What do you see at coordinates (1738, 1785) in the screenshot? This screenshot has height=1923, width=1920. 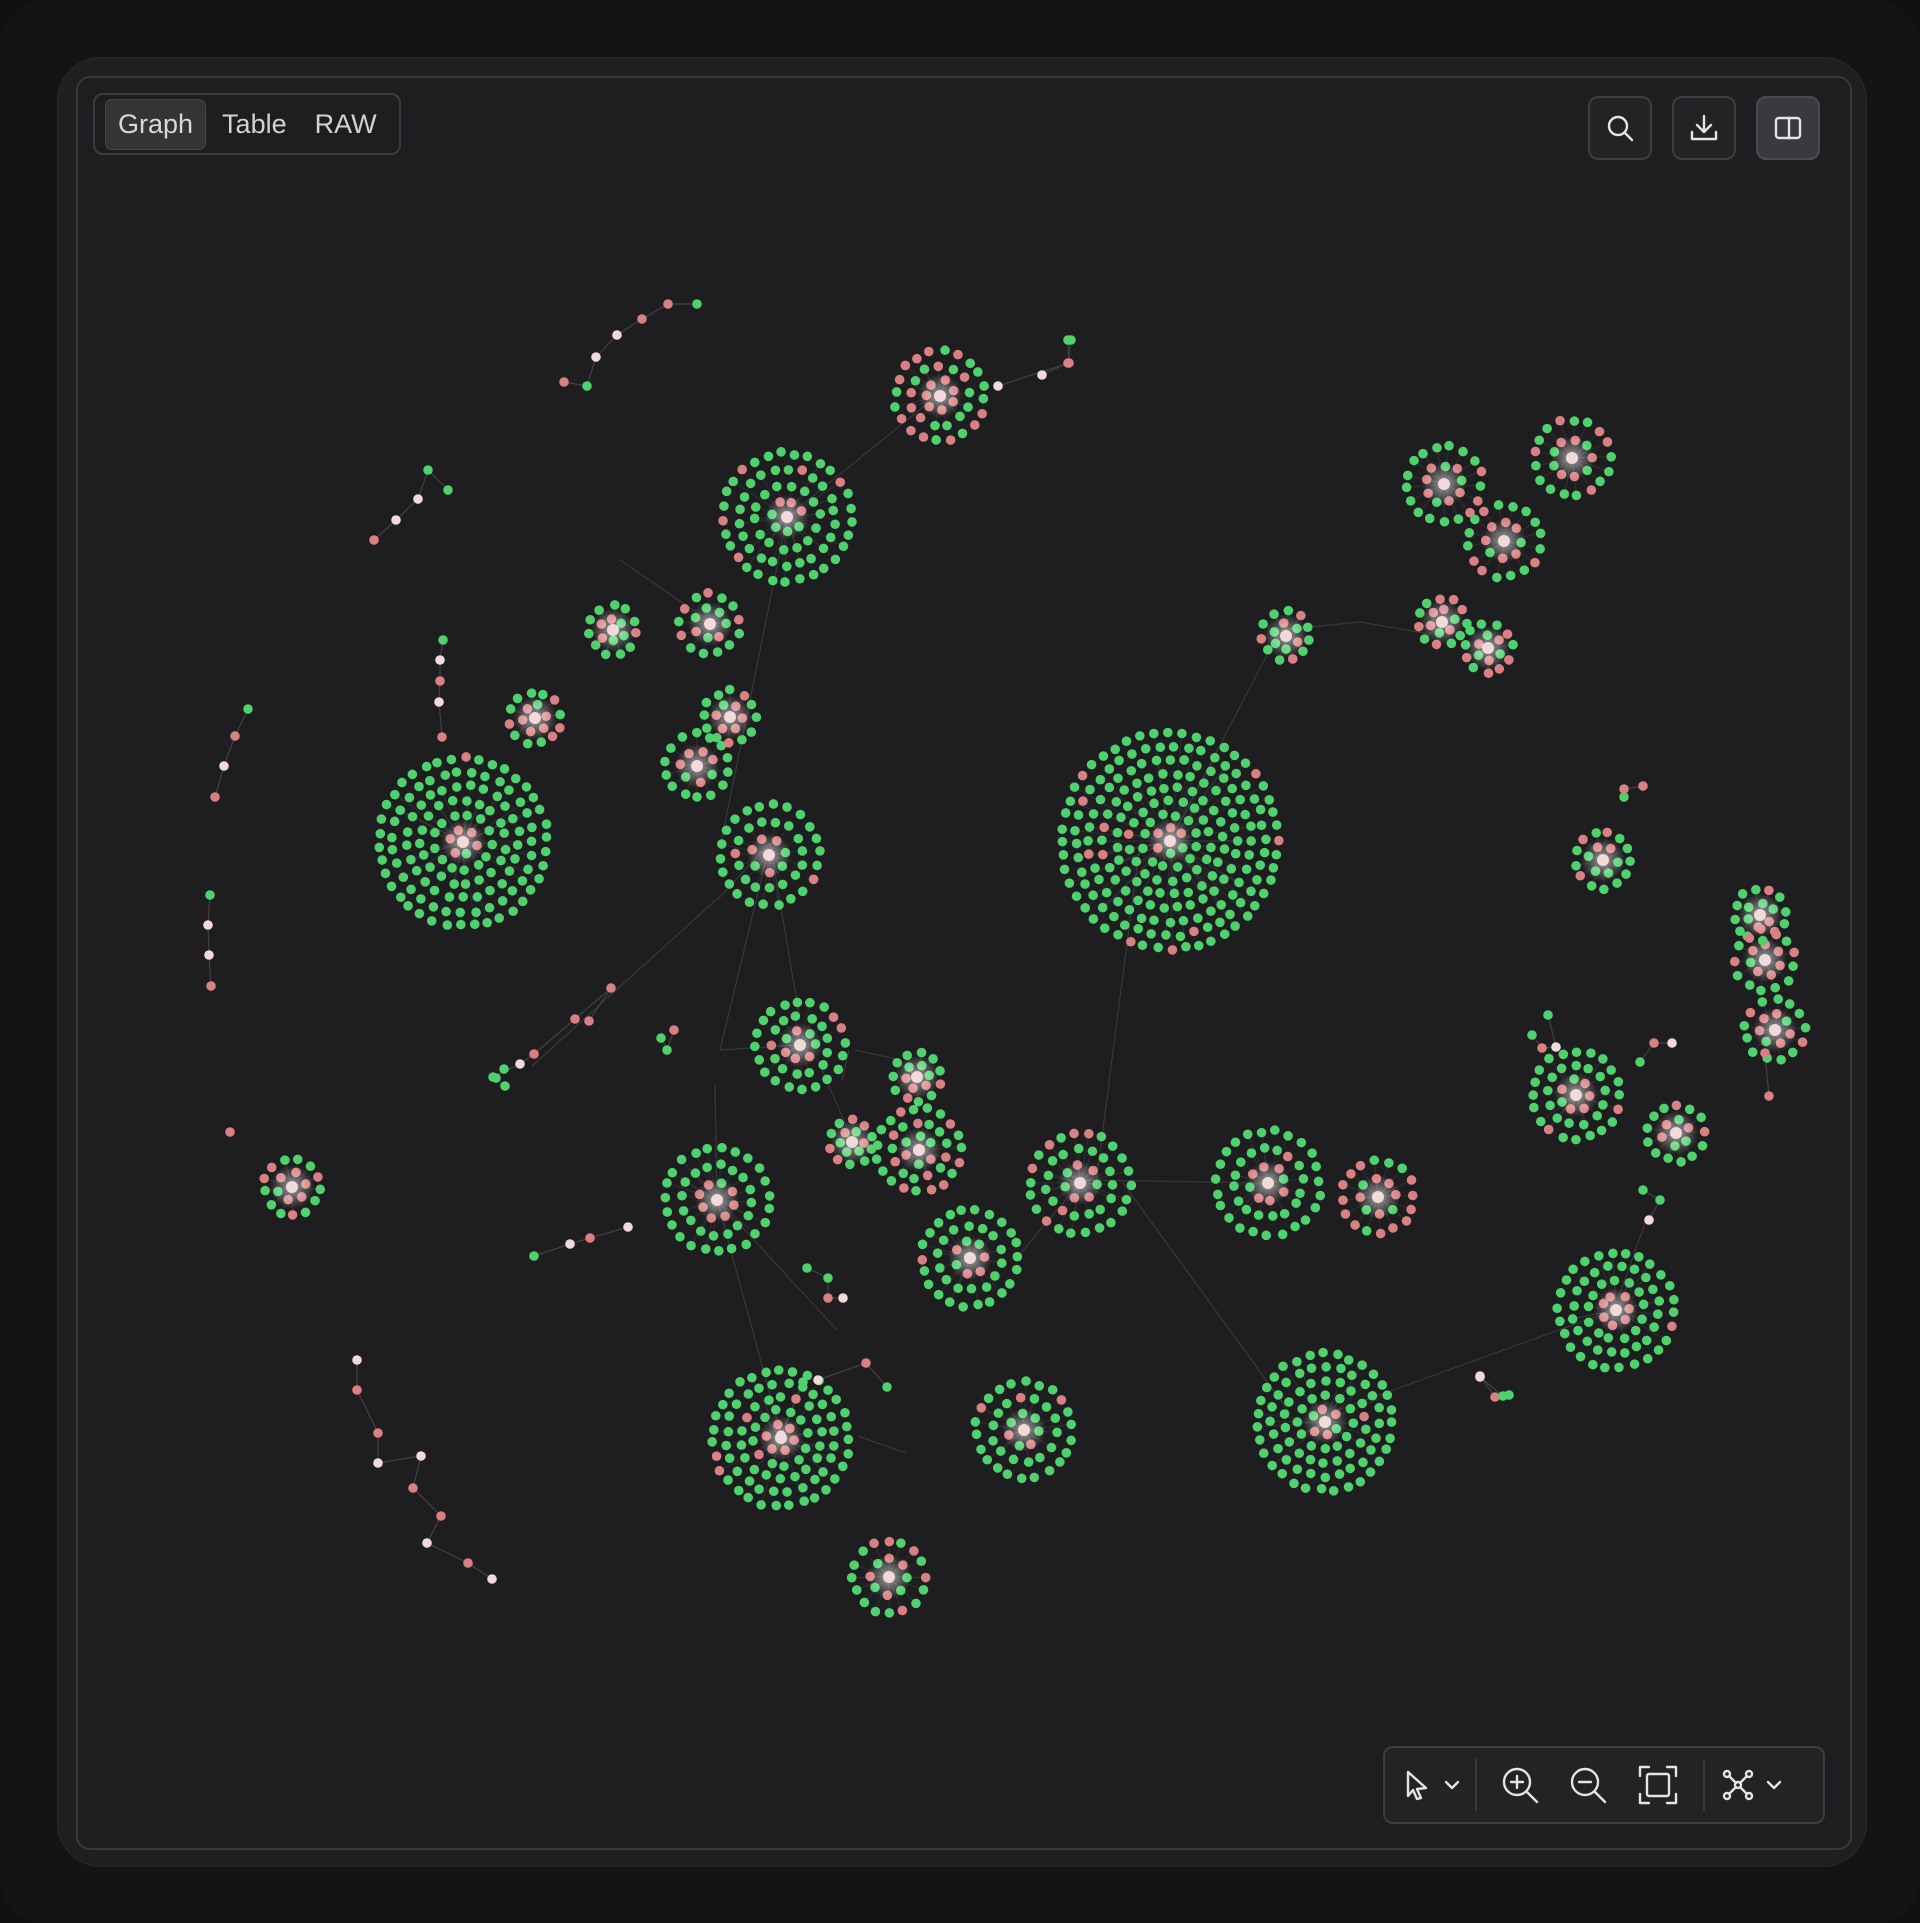 I see `layout-button` at bounding box center [1738, 1785].